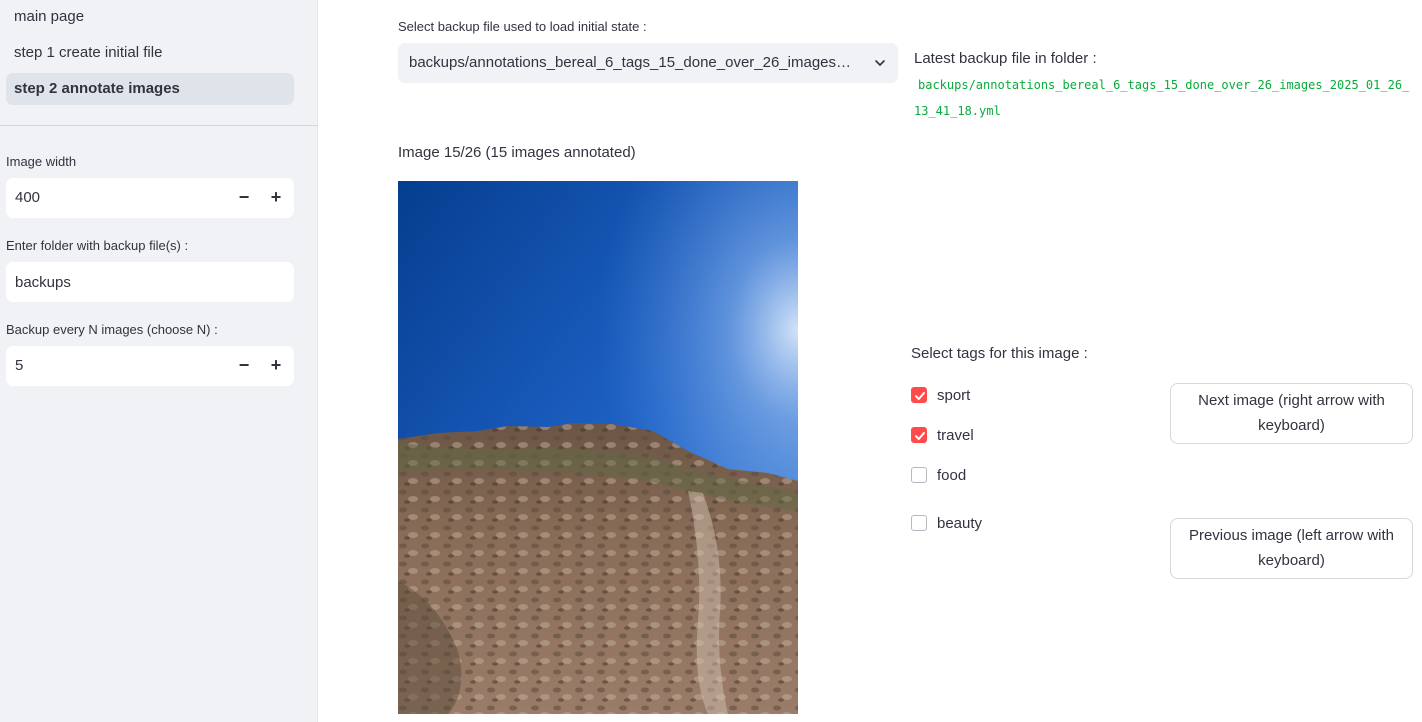 This screenshot has height=722, width=1422. What do you see at coordinates (150, 89) in the screenshot?
I see `nav-item-step-2: step 2 annotate images` at bounding box center [150, 89].